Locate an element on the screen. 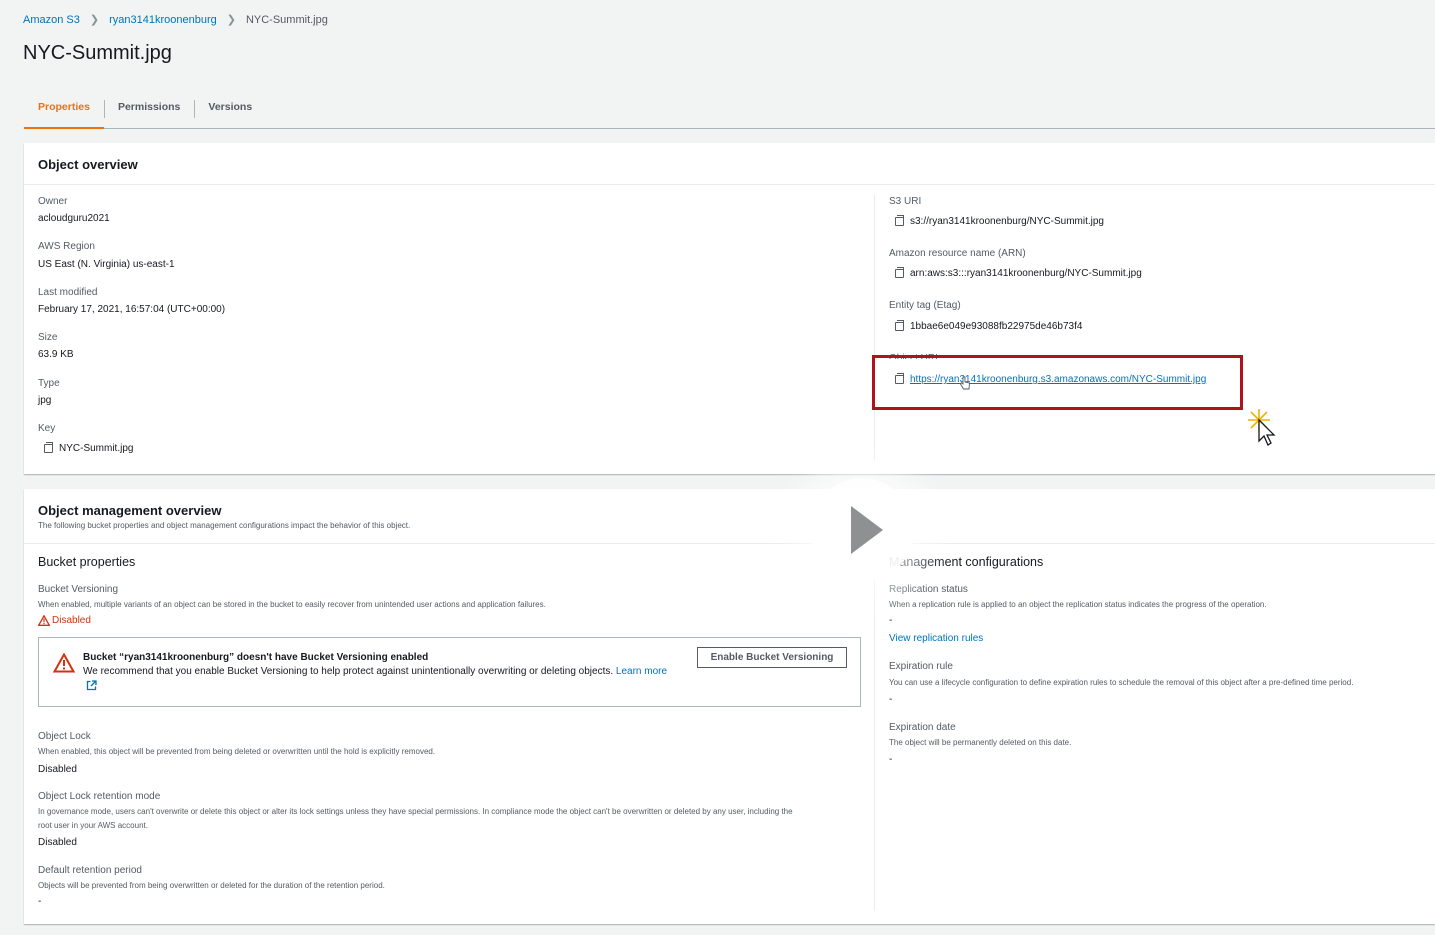 This screenshot has height=935, width=1435. size-value: 63.9 KB is located at coordinates (56, 354).